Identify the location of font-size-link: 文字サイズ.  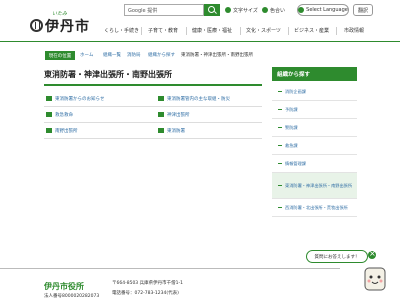
(241, 10).